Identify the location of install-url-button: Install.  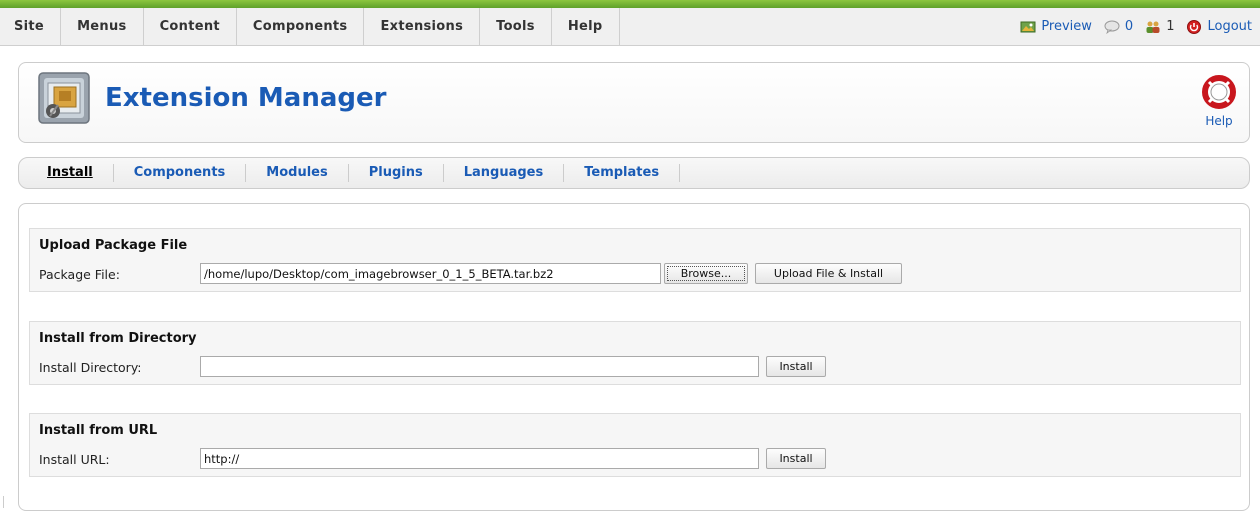
(796, 458).